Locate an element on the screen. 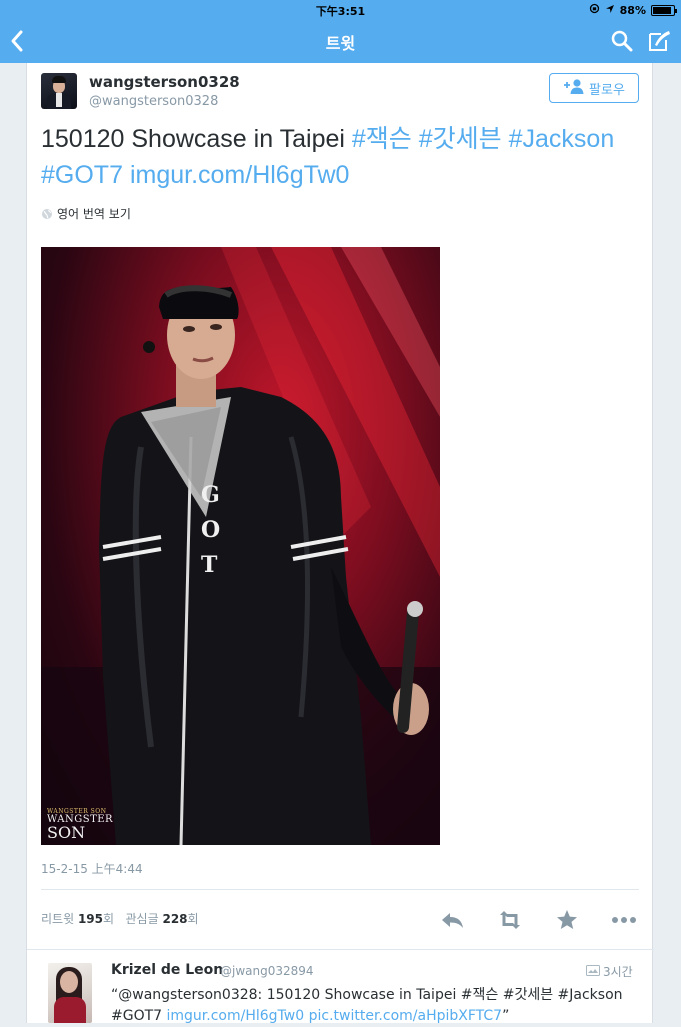  reply-icon is located at coordinates (453, 920).